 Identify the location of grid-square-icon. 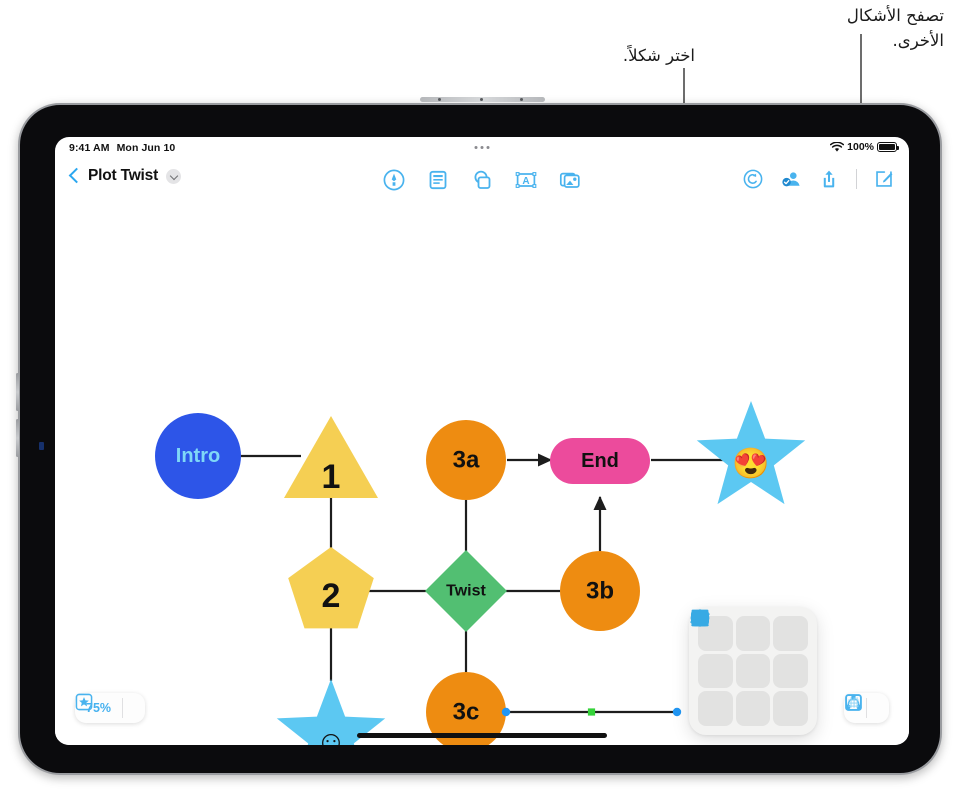
(853, 702).